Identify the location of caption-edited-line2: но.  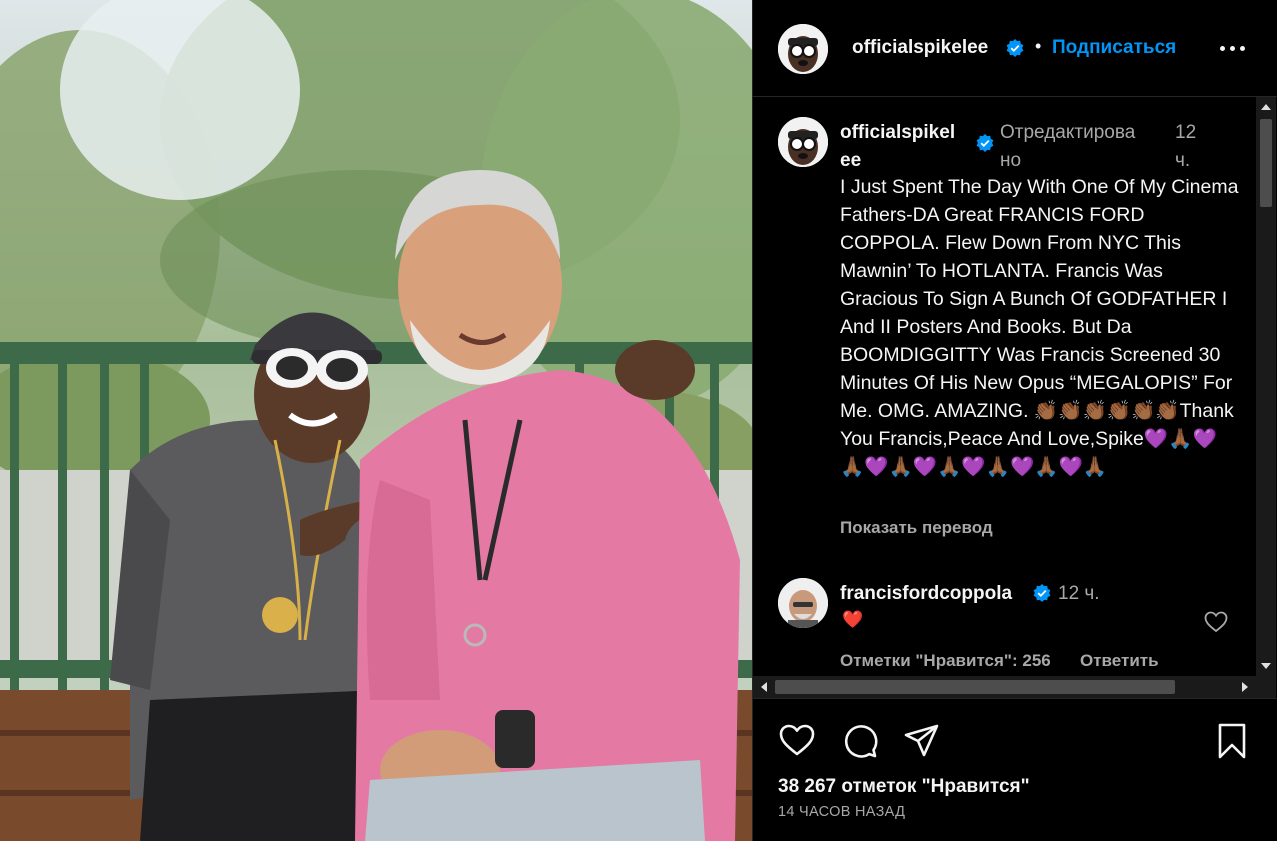
(1011, 160).